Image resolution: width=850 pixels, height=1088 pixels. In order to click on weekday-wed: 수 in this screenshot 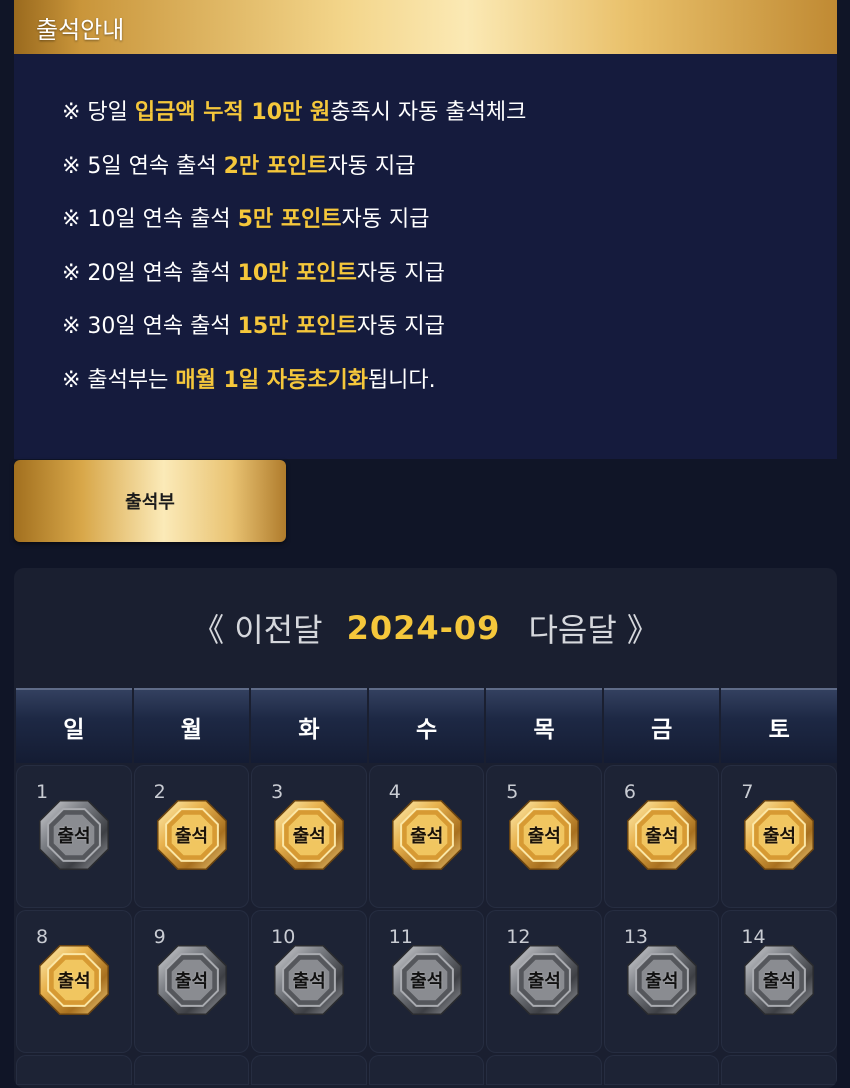, I will do `click(426, 725)`.